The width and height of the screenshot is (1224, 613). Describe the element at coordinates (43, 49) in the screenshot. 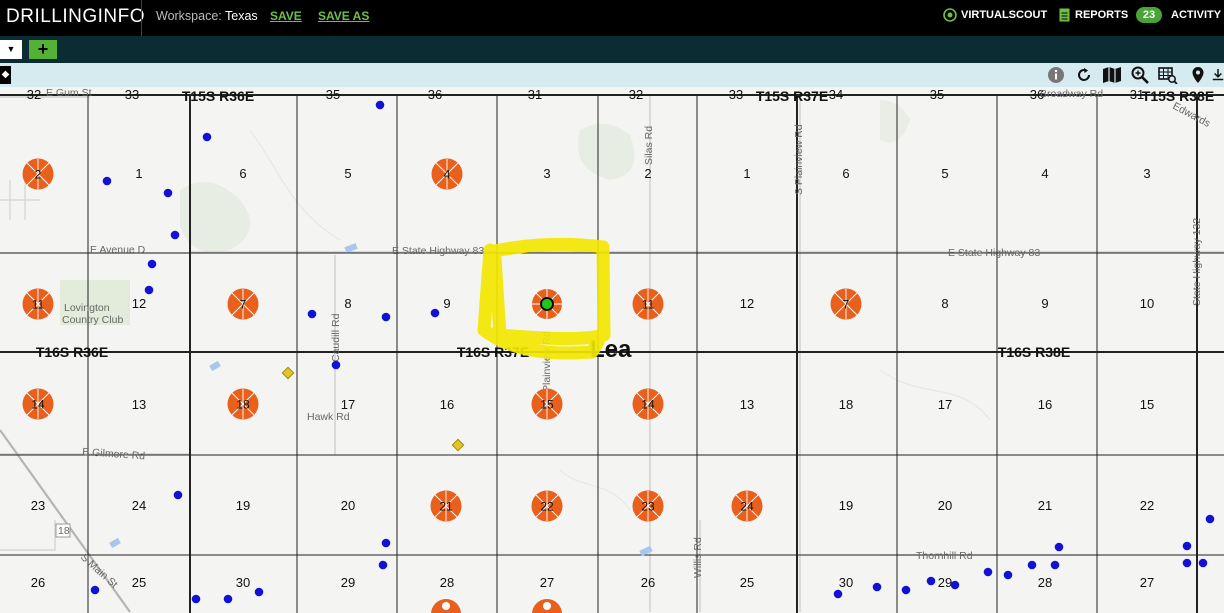

I see `add-tab-button: +` at that location.